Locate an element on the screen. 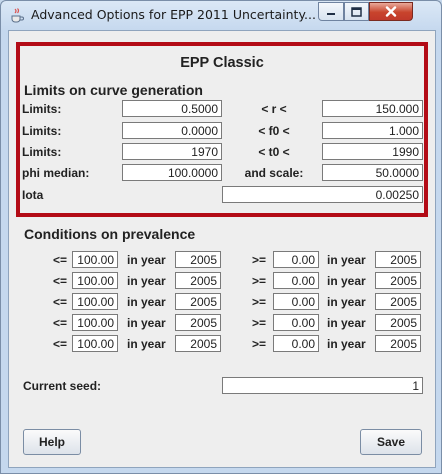 The height and width of the screenshot is (474, 442). phi-median-field: 100.0000 is located at coordinates (172, 172).